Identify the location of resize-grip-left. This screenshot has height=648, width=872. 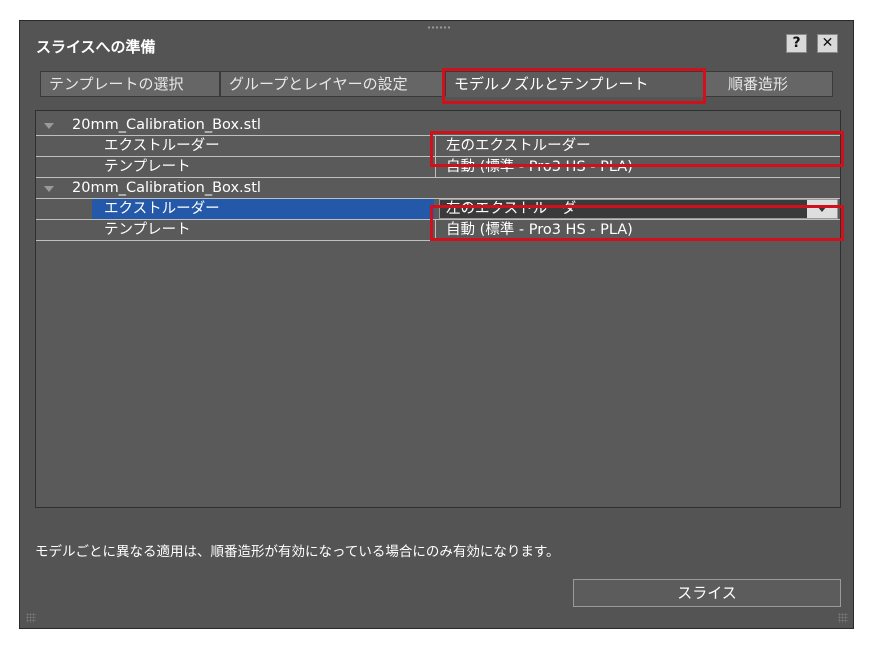
(31, 618).